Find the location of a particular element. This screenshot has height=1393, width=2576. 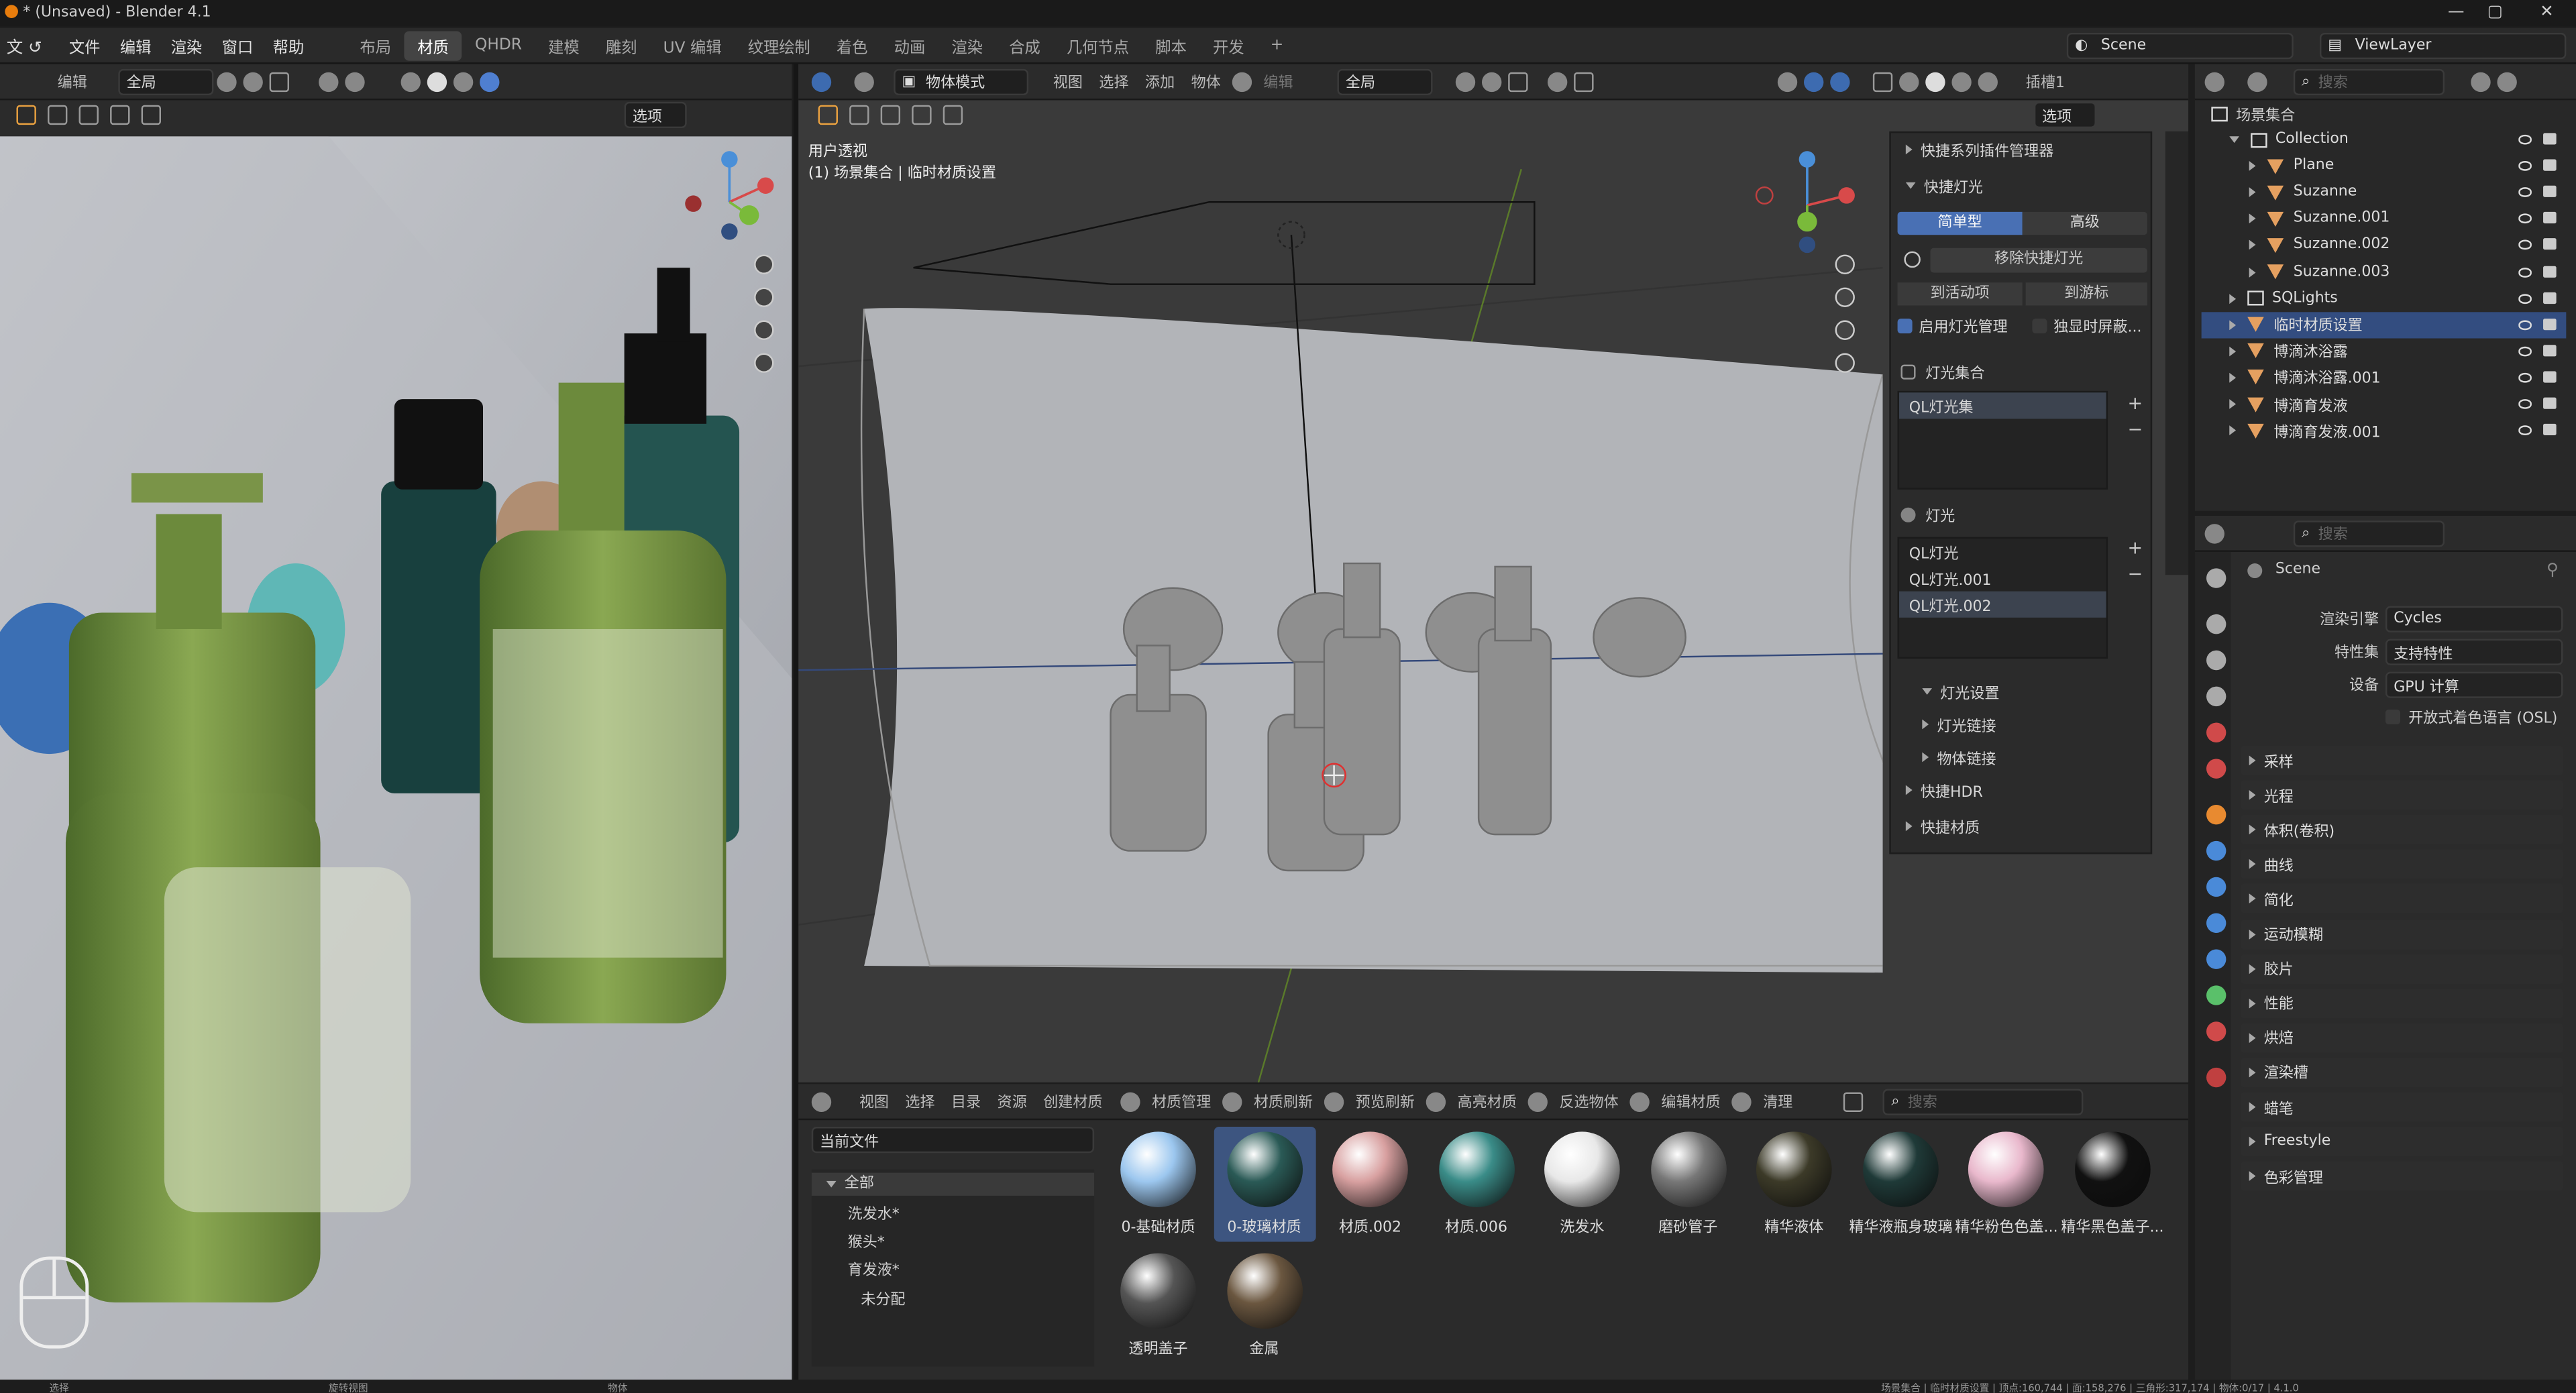

light-item: QL灯光.001 is located at coordinates (2002, 578).